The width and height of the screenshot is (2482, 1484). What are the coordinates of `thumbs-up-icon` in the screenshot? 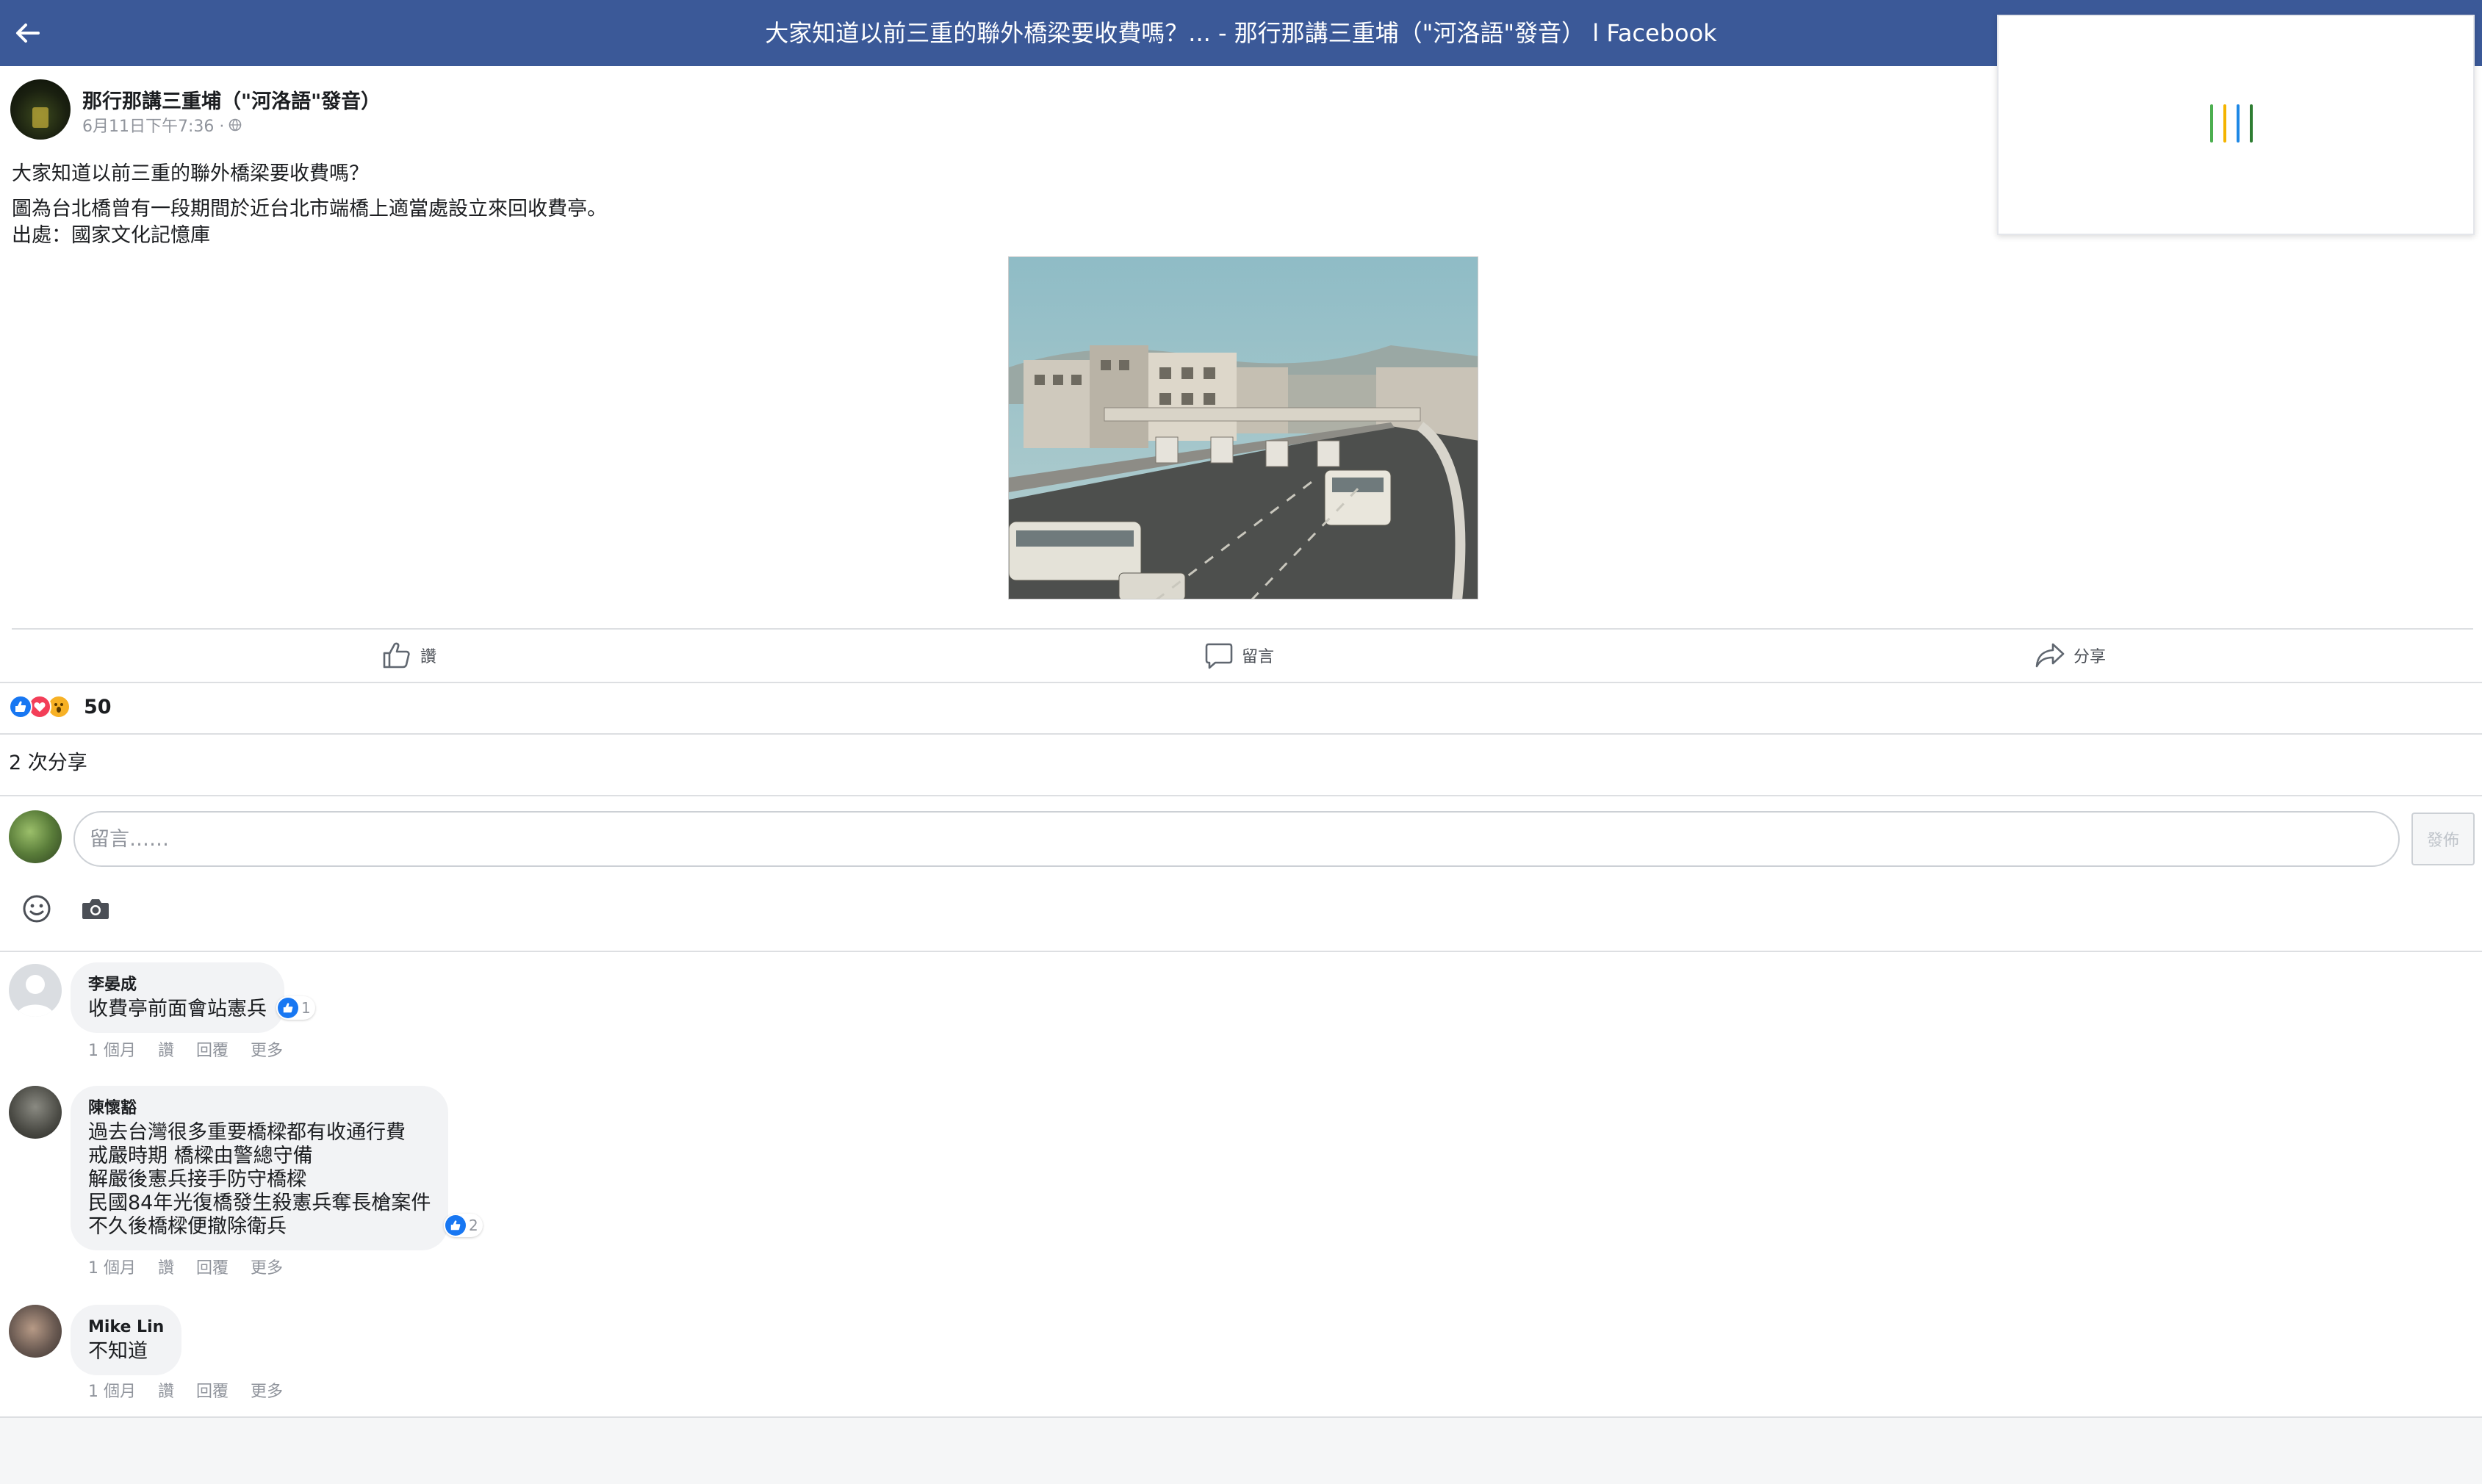 It's located at (396, 656).